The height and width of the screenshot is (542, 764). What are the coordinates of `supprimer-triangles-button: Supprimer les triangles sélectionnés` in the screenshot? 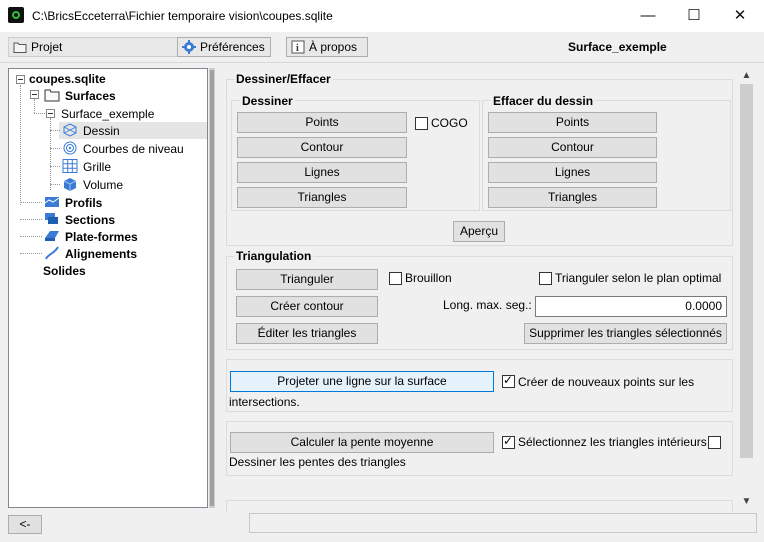 It's located at (625, 333).